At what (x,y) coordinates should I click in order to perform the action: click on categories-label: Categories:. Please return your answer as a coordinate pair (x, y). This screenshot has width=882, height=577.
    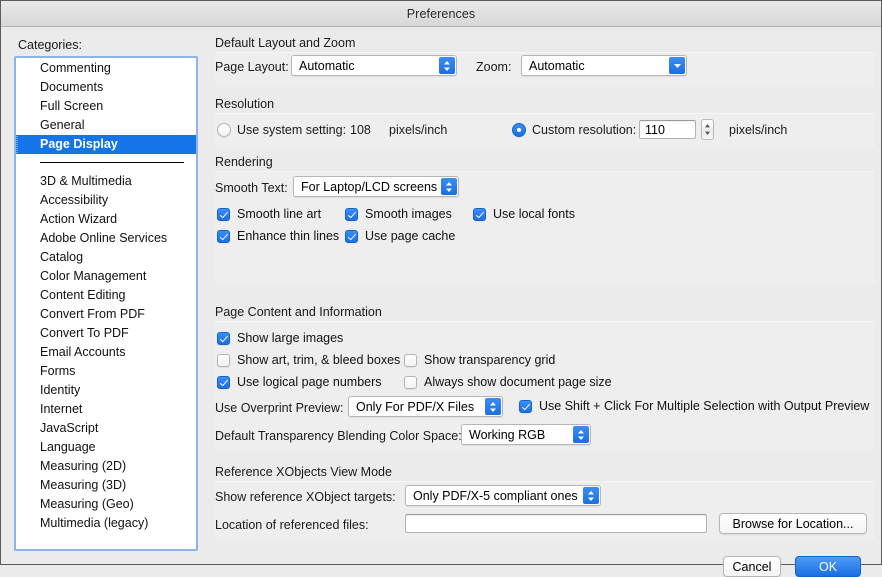
    Looking at the image, I should click on (50, 45).